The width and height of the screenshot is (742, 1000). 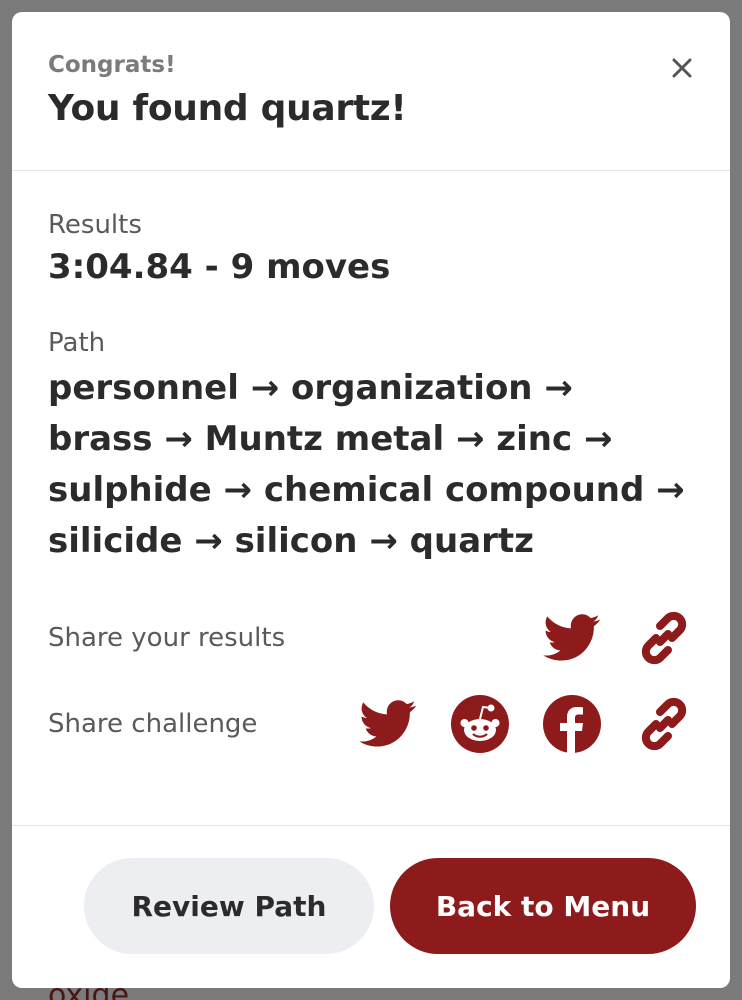 I want to click on results-section: Results 3:04.84 - 9 moves, so click(x=371, y=248).